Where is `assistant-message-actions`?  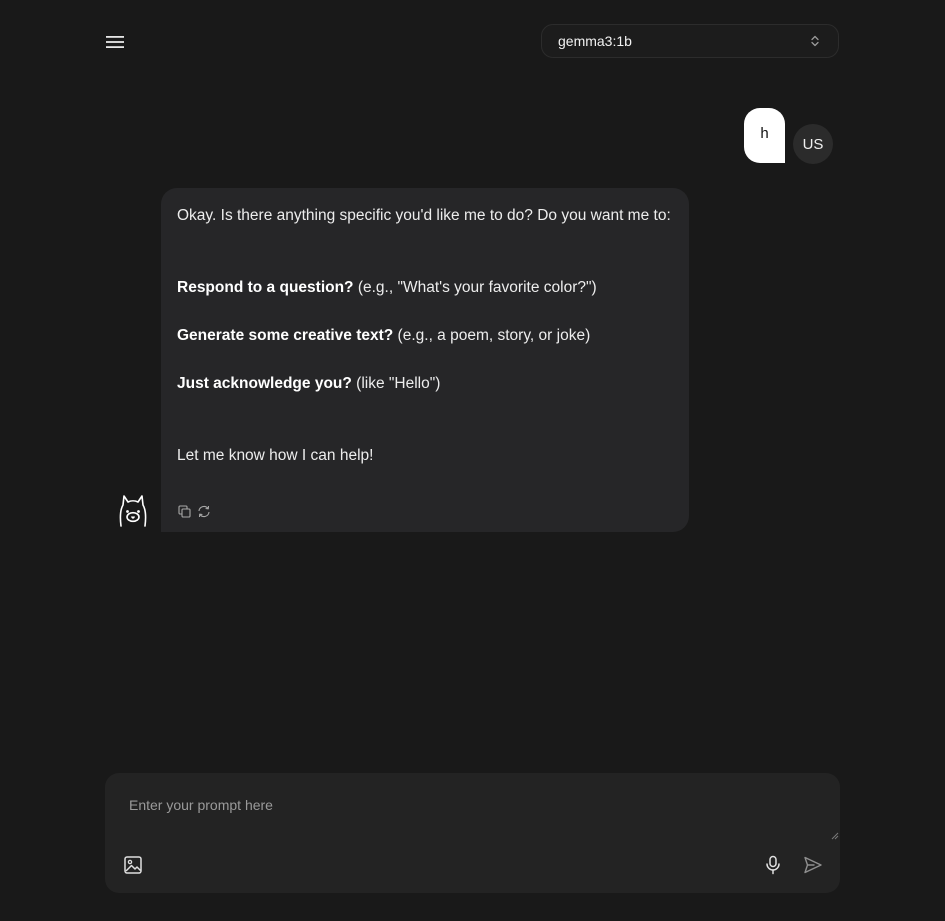
assistant-message-actions is located at coordinates (194, 511).